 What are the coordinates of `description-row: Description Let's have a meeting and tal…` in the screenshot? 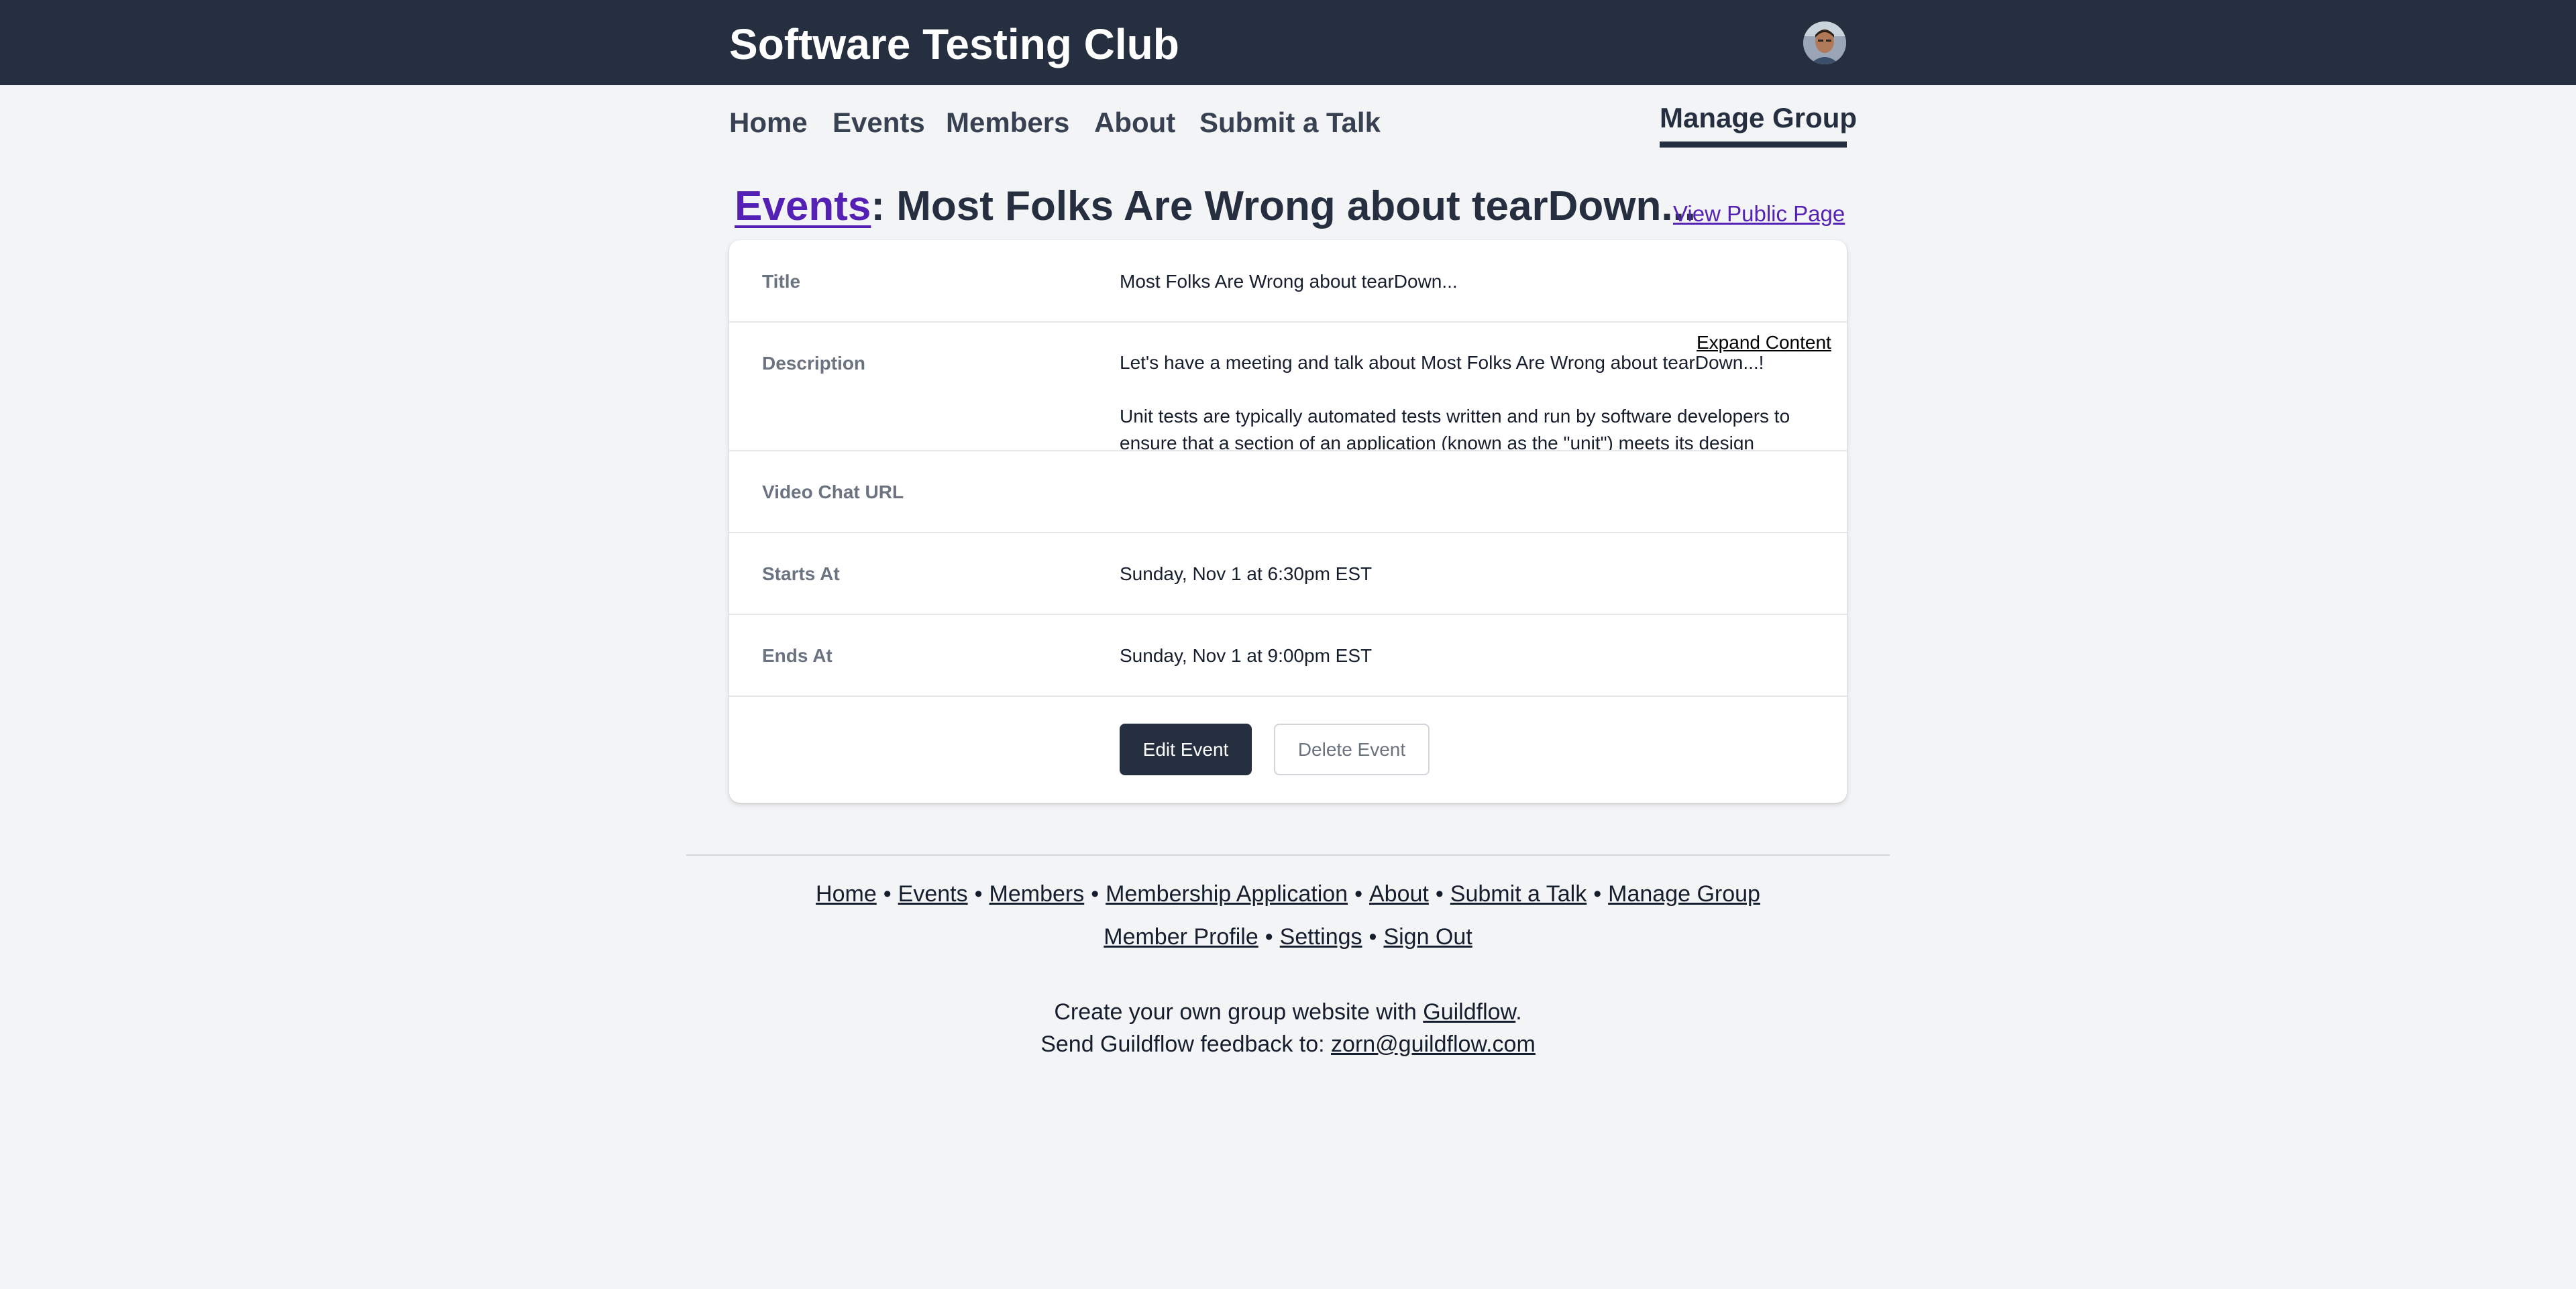 It's located at (1288, 387).